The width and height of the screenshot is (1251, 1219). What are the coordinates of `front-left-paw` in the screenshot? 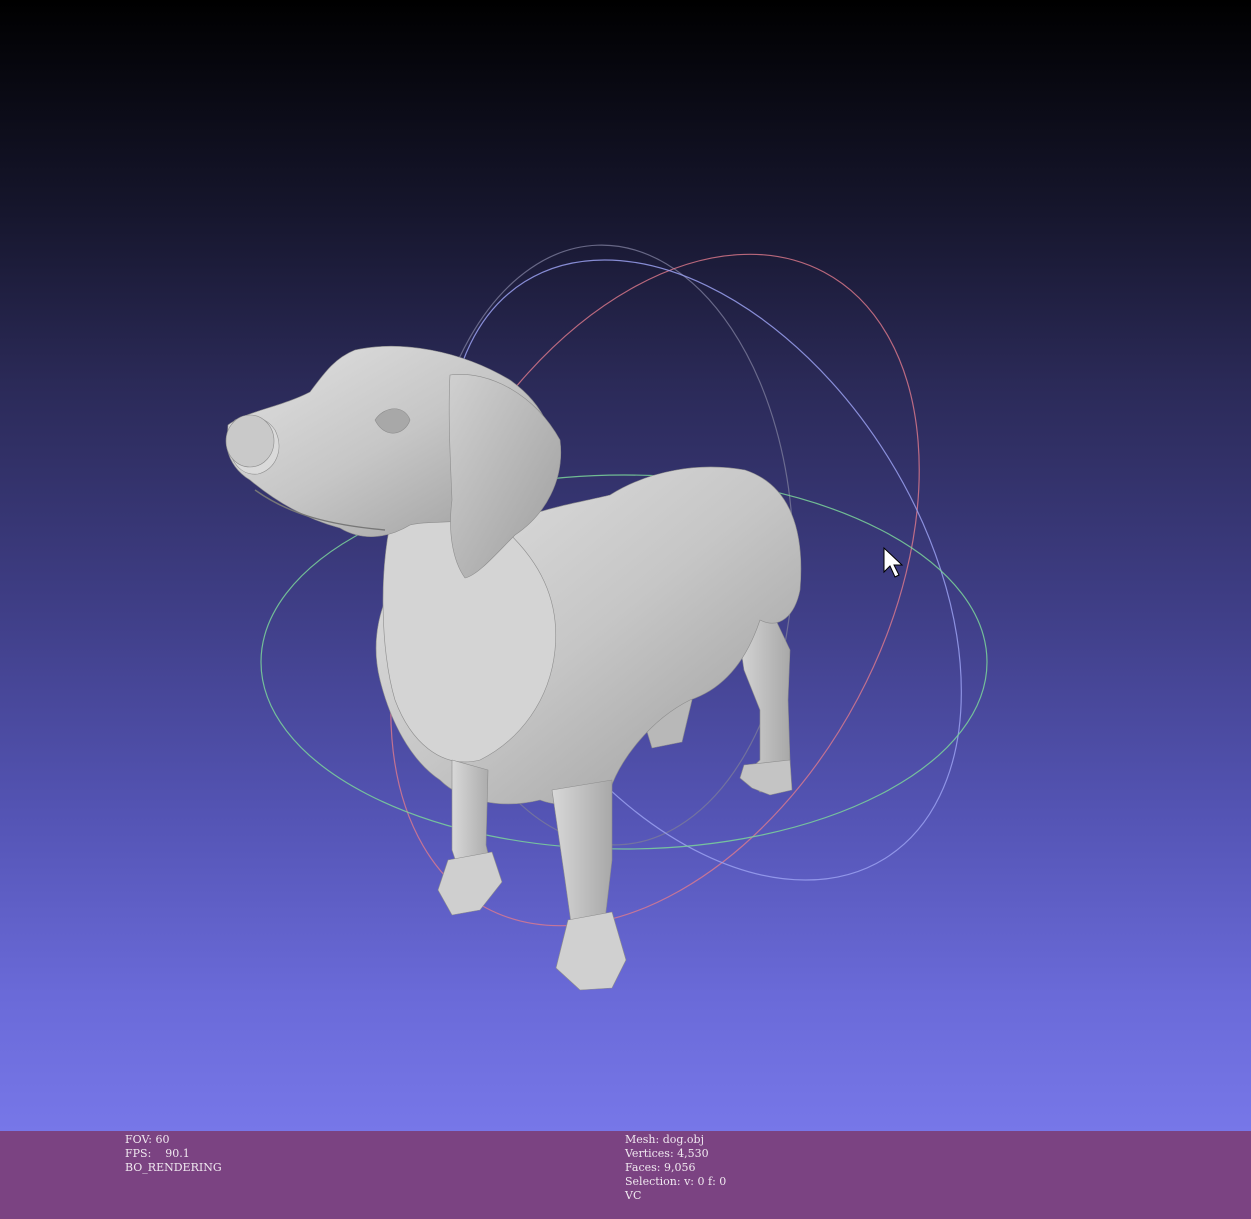 It's located at (470, 883).